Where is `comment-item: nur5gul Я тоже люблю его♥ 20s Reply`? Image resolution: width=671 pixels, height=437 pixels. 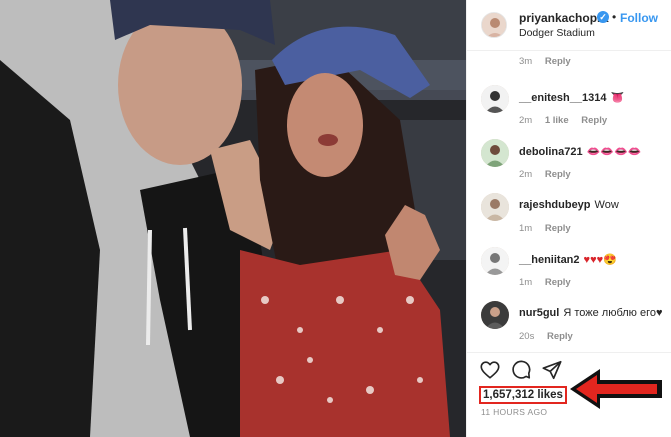 comment-item: nur5gul Я тоже люблю его♥ 20s Reply is located at coordinates (569, 327).